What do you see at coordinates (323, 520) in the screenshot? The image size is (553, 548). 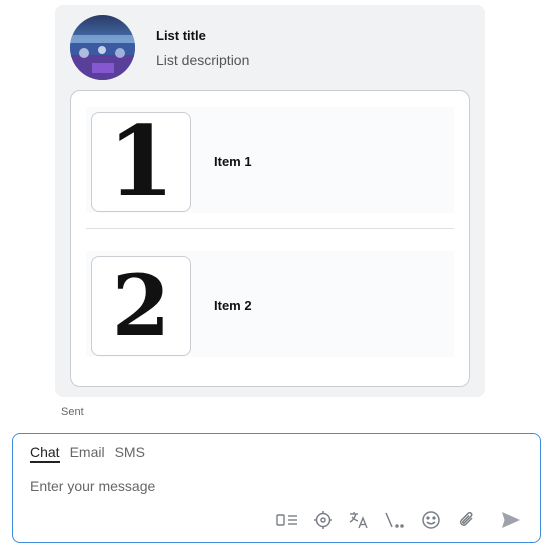 I see `location-icon` at bounding box center [323, 520].